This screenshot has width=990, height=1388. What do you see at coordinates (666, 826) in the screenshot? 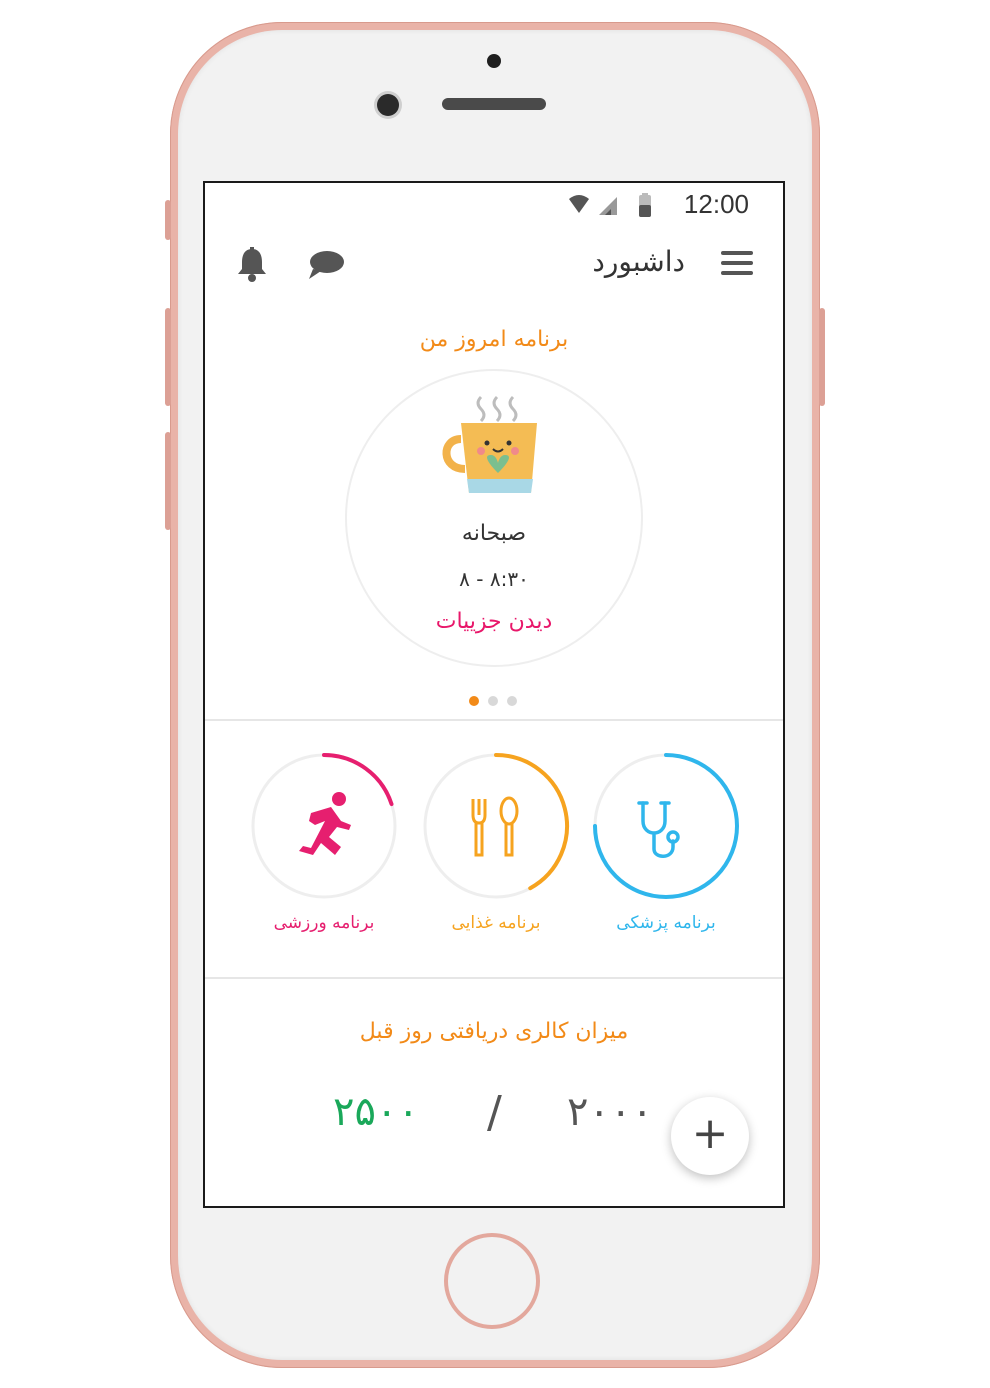
I see `medical-program-progress` at bounding box center [666, 826].